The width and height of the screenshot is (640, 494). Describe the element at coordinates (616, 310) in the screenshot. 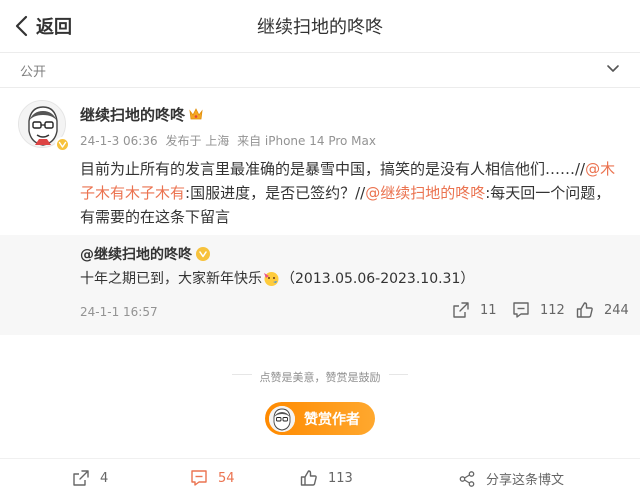

I see `repost-like-count: 244` at that location.